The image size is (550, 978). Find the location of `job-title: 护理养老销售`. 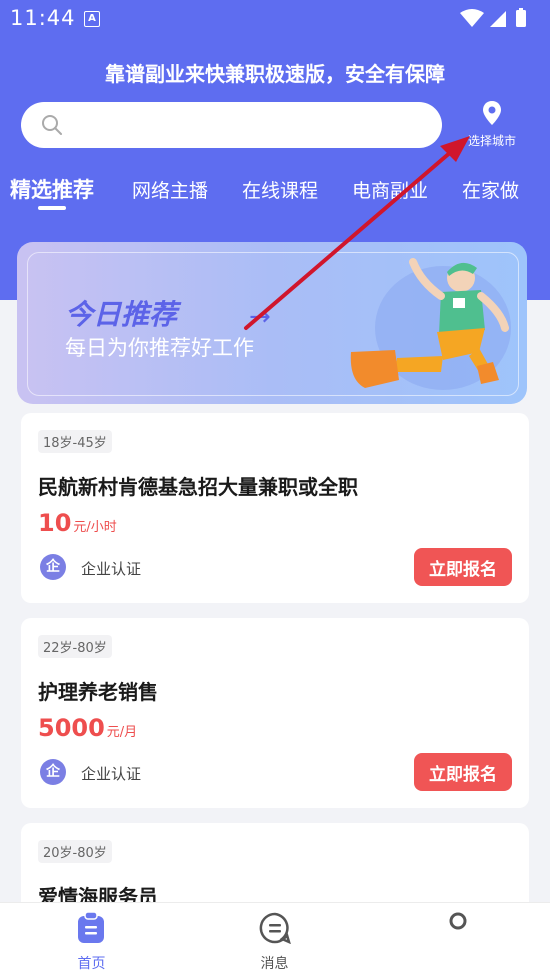

job-title: 护理养老销售 is located at coordinates (98, 692).